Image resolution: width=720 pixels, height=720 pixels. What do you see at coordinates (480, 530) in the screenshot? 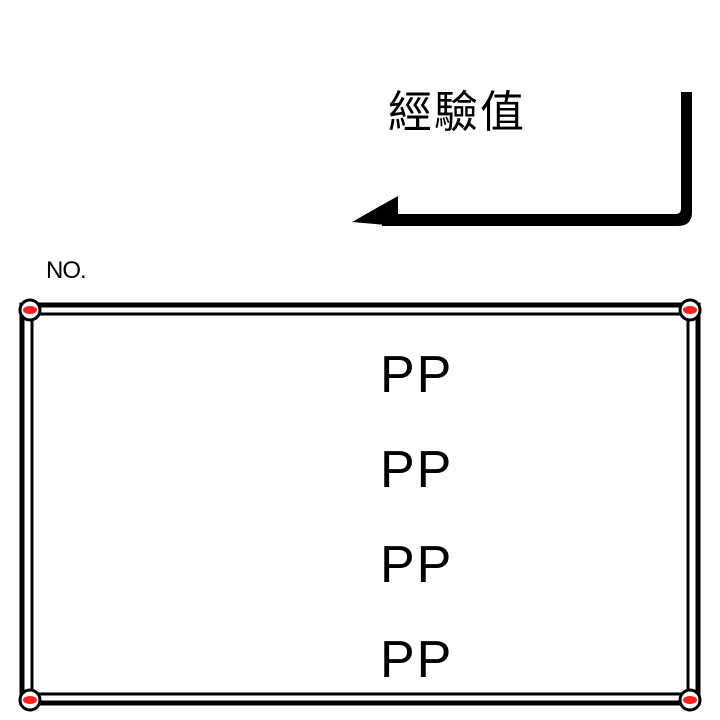
I see `pp-list: PP PP PP PP` at bounding box center [480, 530].